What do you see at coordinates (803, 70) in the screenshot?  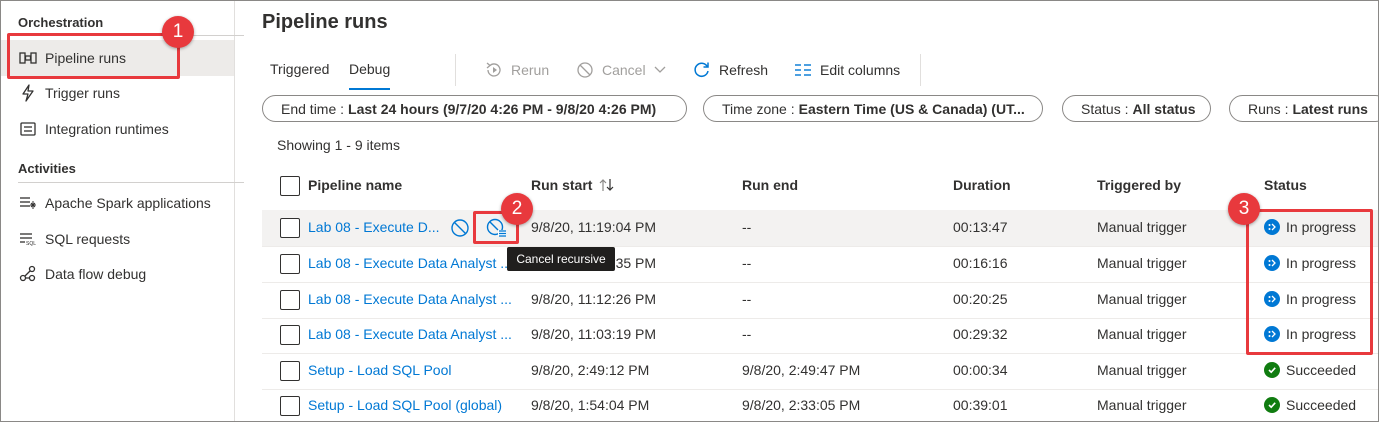 I see `columns-icon` at bounding box center [803, 70].